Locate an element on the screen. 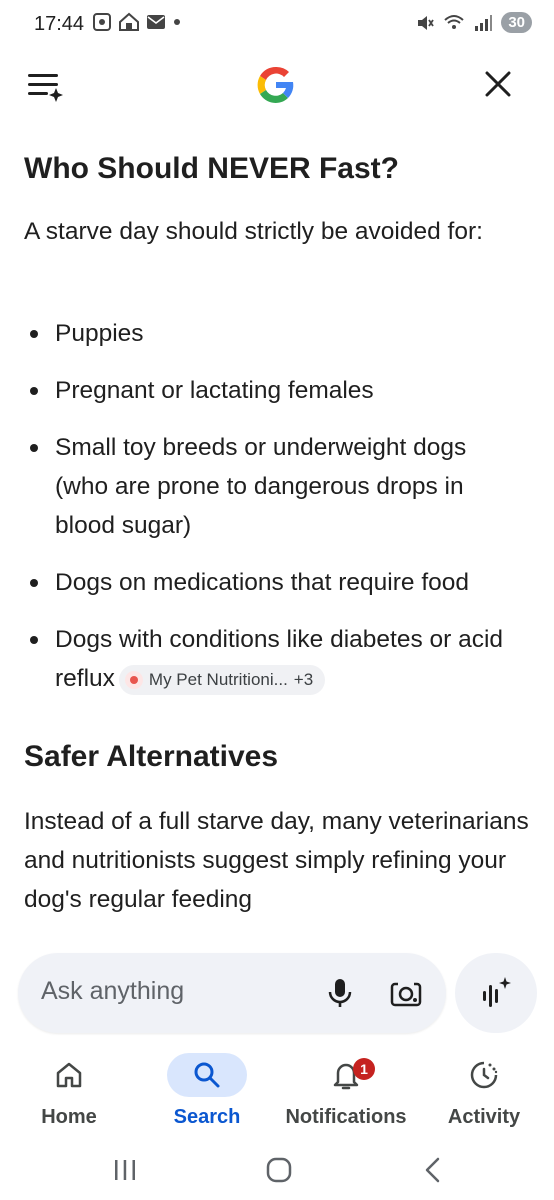  menu-sparkle-icon is located at coordinates (46, 86).